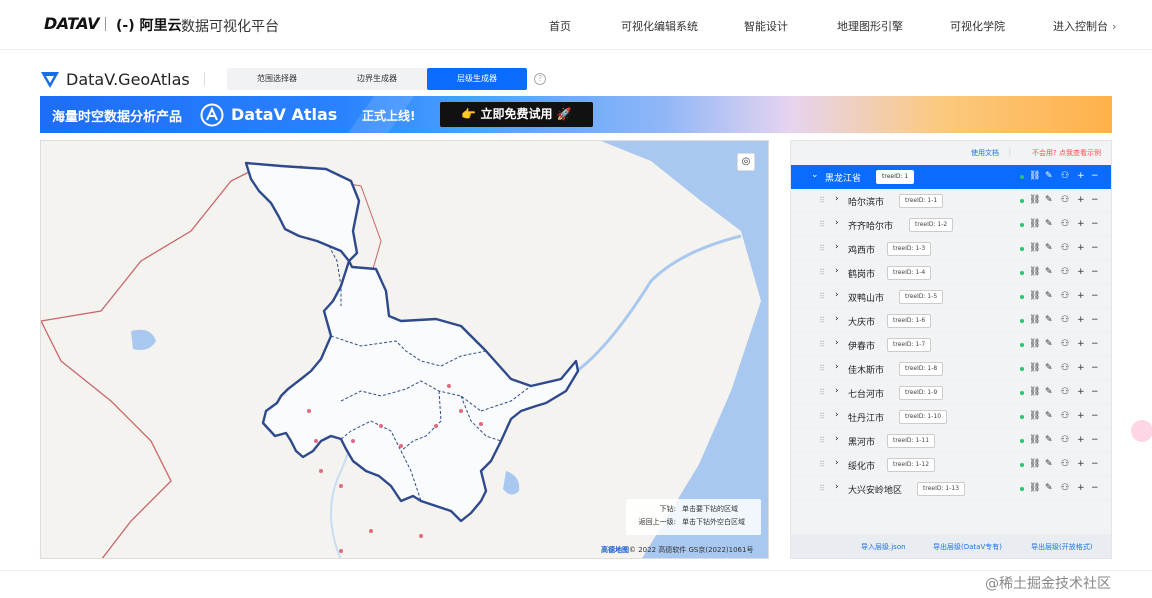  I want to click on tree-row: ⠿ › 鹤岗市 treeID: 1-4 ⛓ ✎ ⚇ + −, so click(951, 273).